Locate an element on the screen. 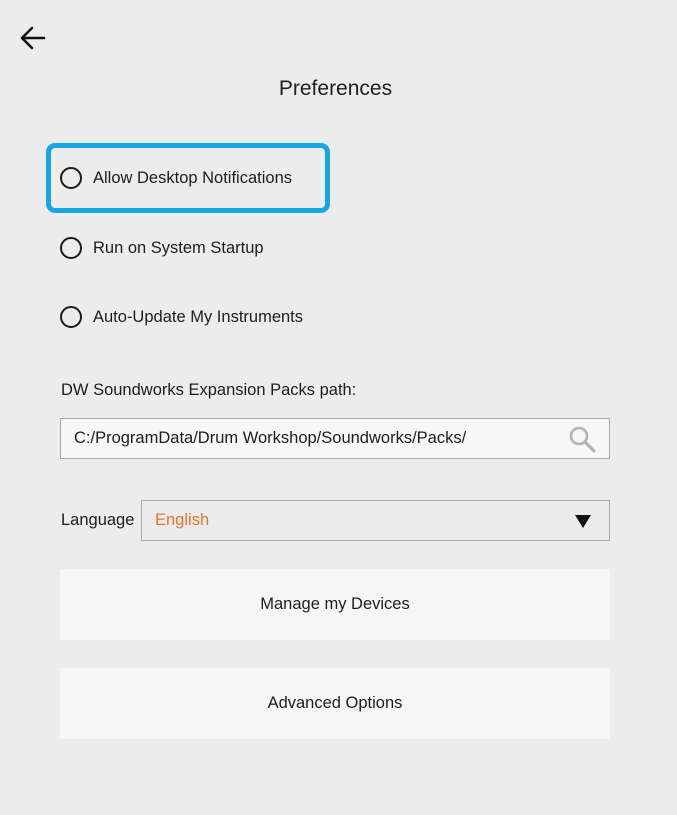  allow-desktop-notifications-option: Allow Desktop Notifications is located at coordinates (188, 178).